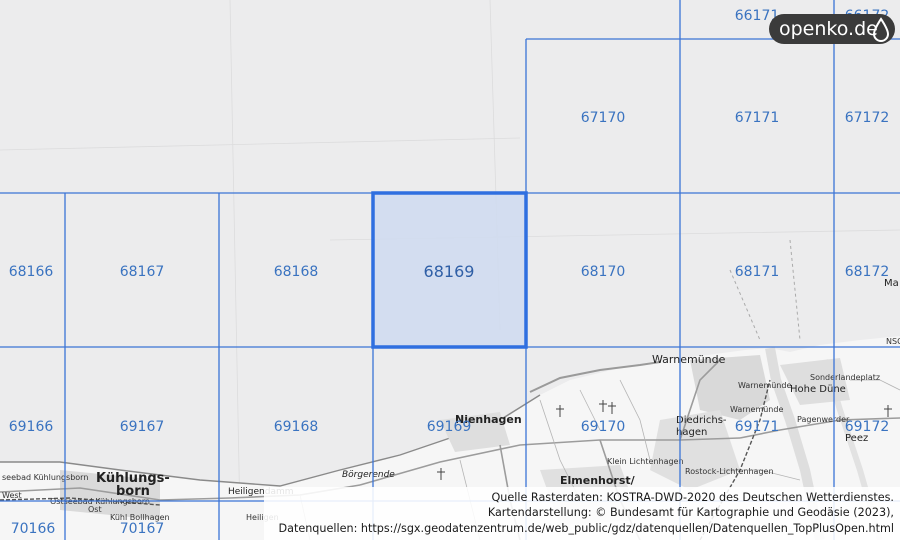 This screenshot has height=540, width=900. Describe the element at coordinates (764, 385) in the screenshot. I see `place-warnemuende-small: Warnemünde` at that location.